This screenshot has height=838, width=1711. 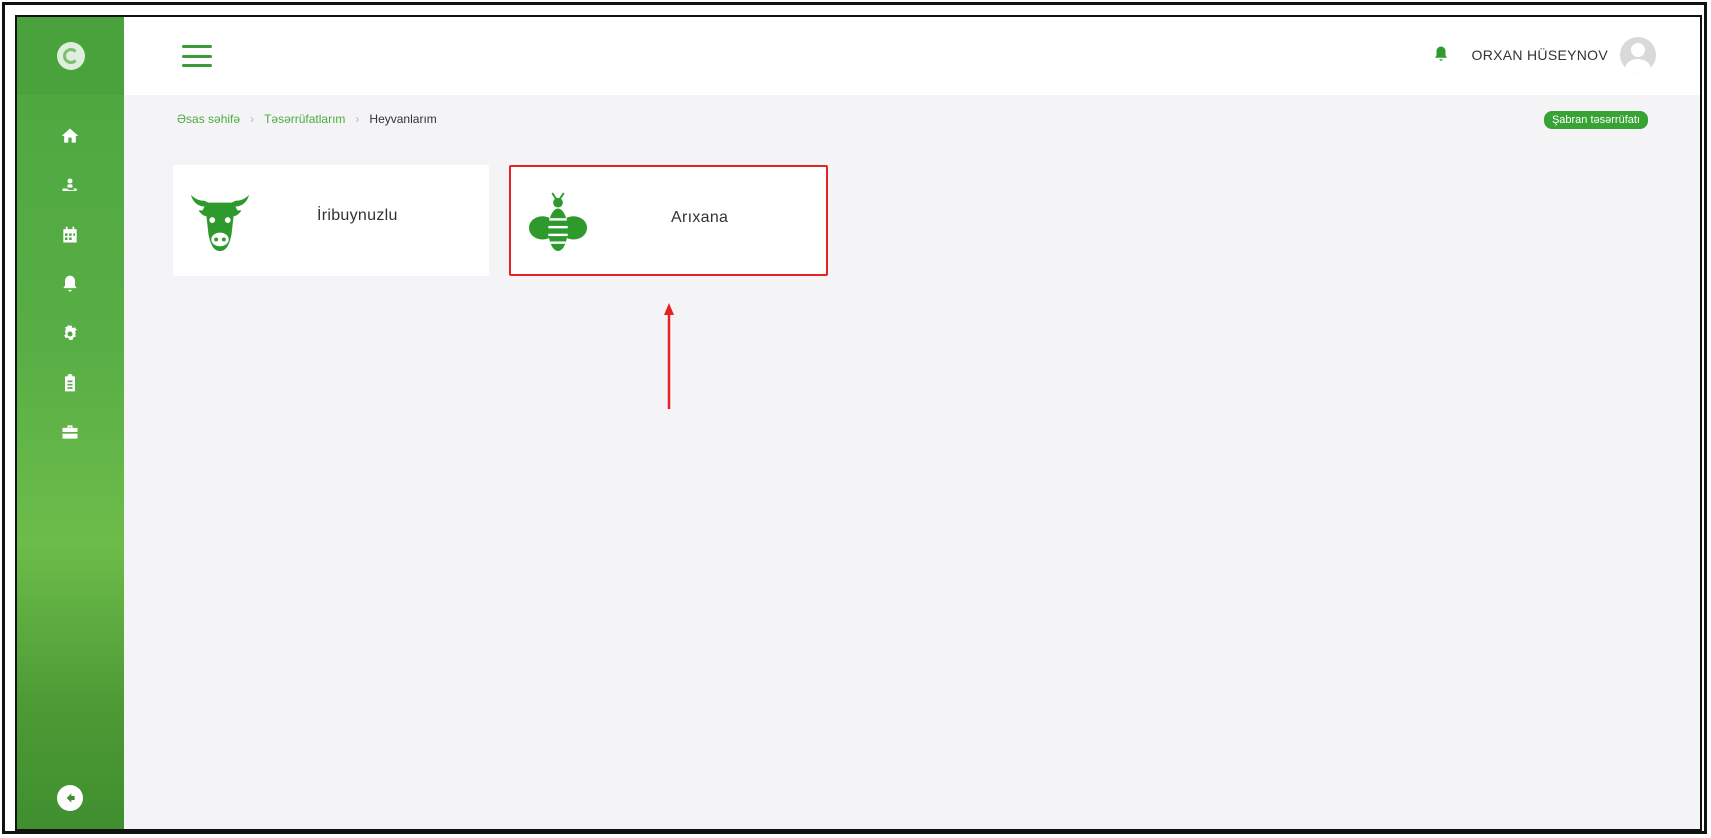 I want to click on logo-icon, so click(x=70, y=56).